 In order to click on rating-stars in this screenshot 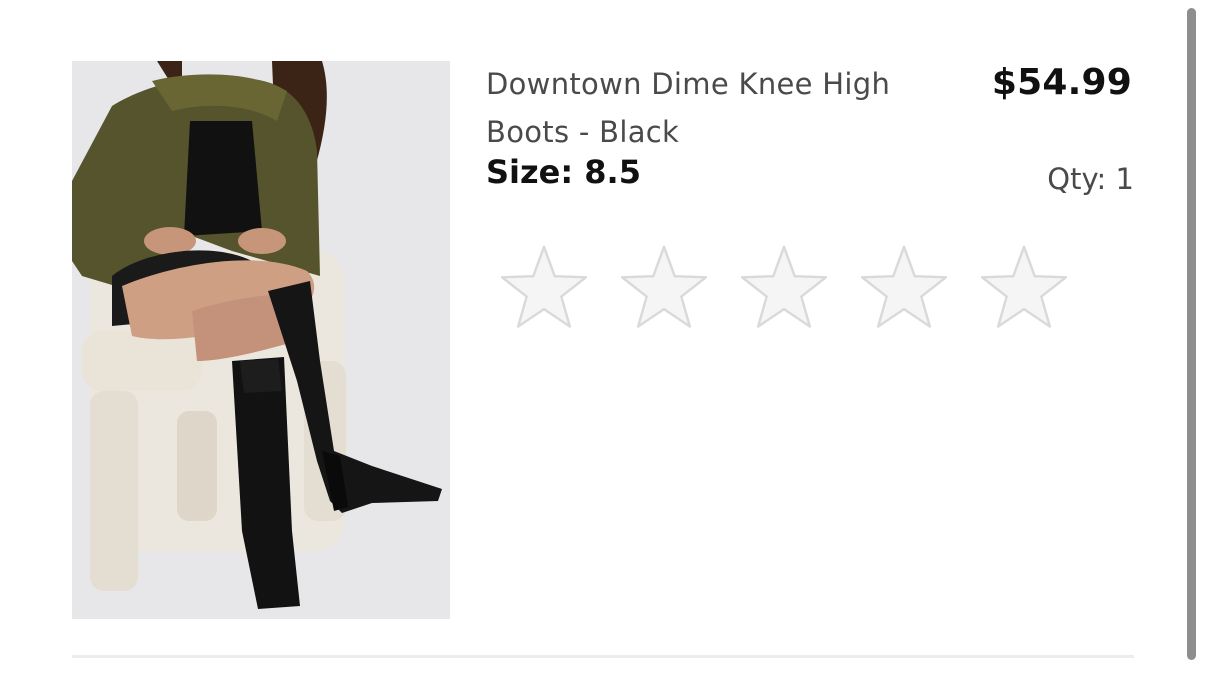, I will do `click(784, 289)`.